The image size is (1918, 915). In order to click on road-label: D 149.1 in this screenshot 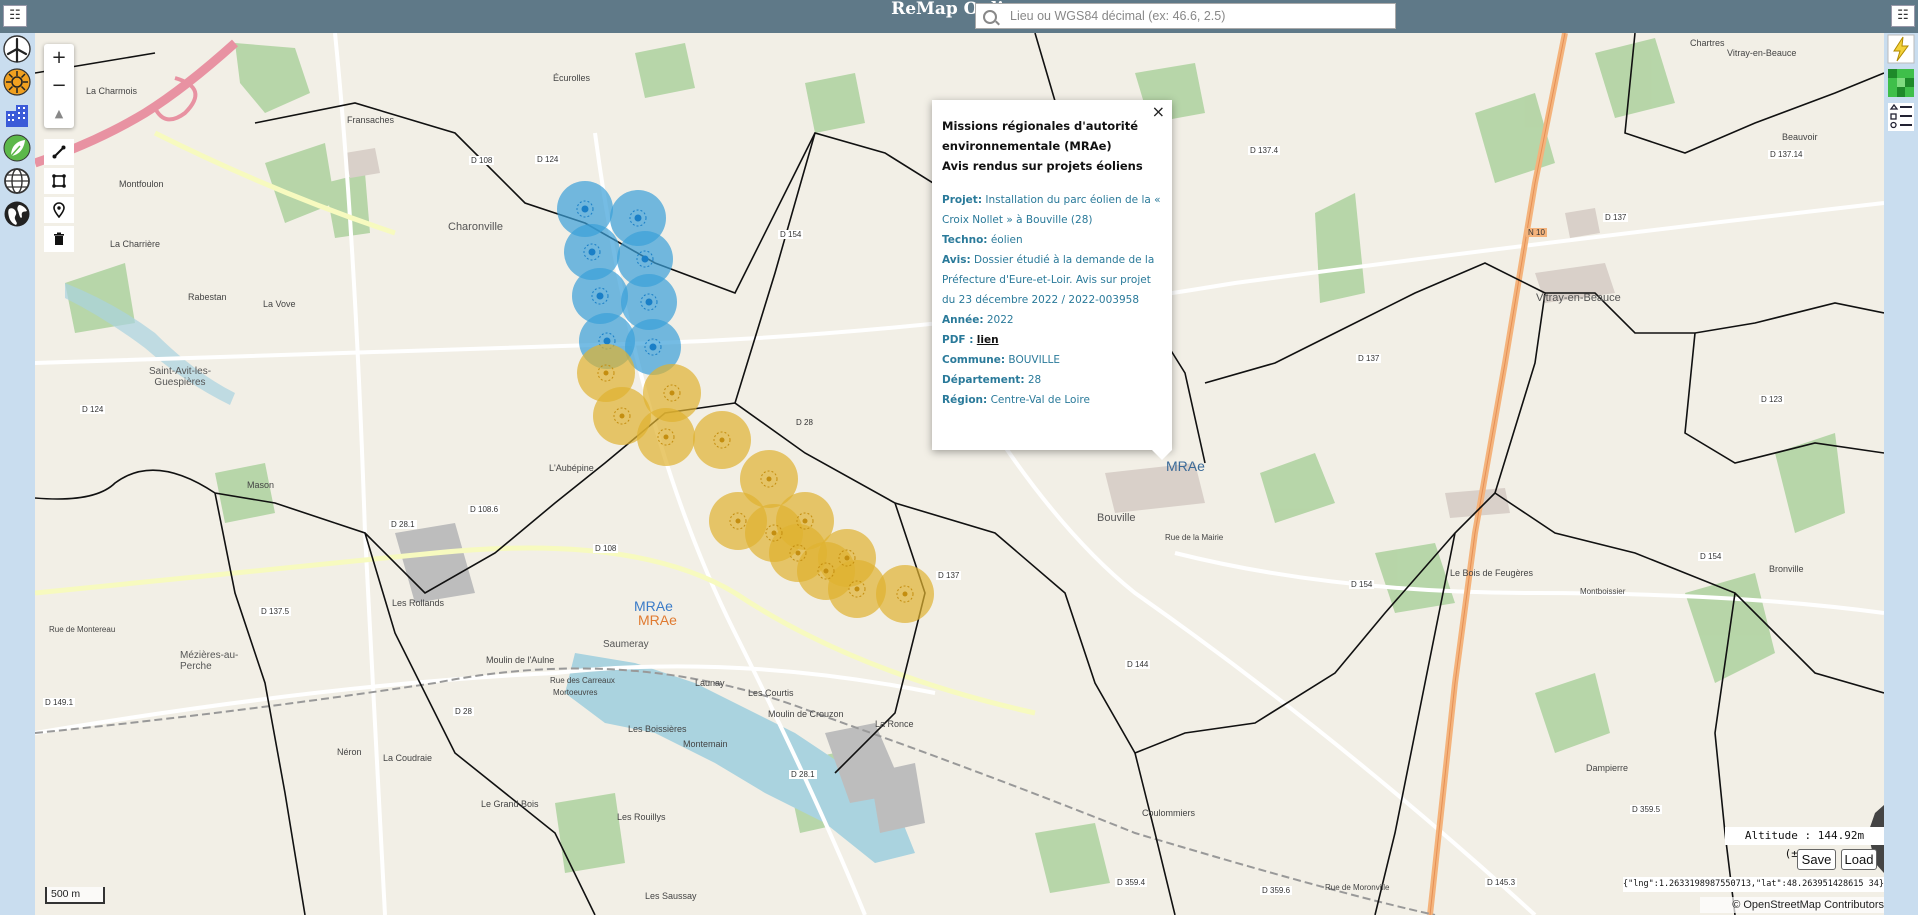, I will do `click(59, 702)`.